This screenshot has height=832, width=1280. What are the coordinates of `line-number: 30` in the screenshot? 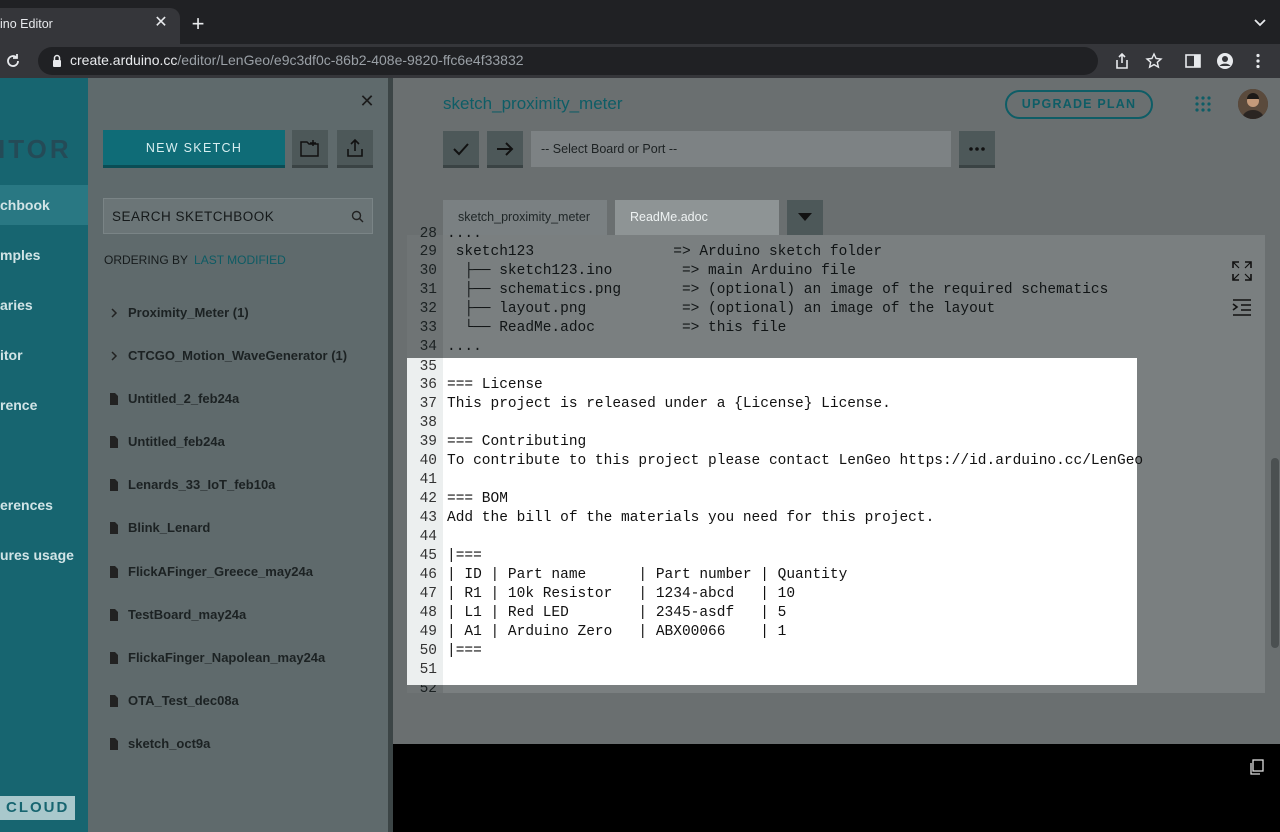 It's located at (428, 271).